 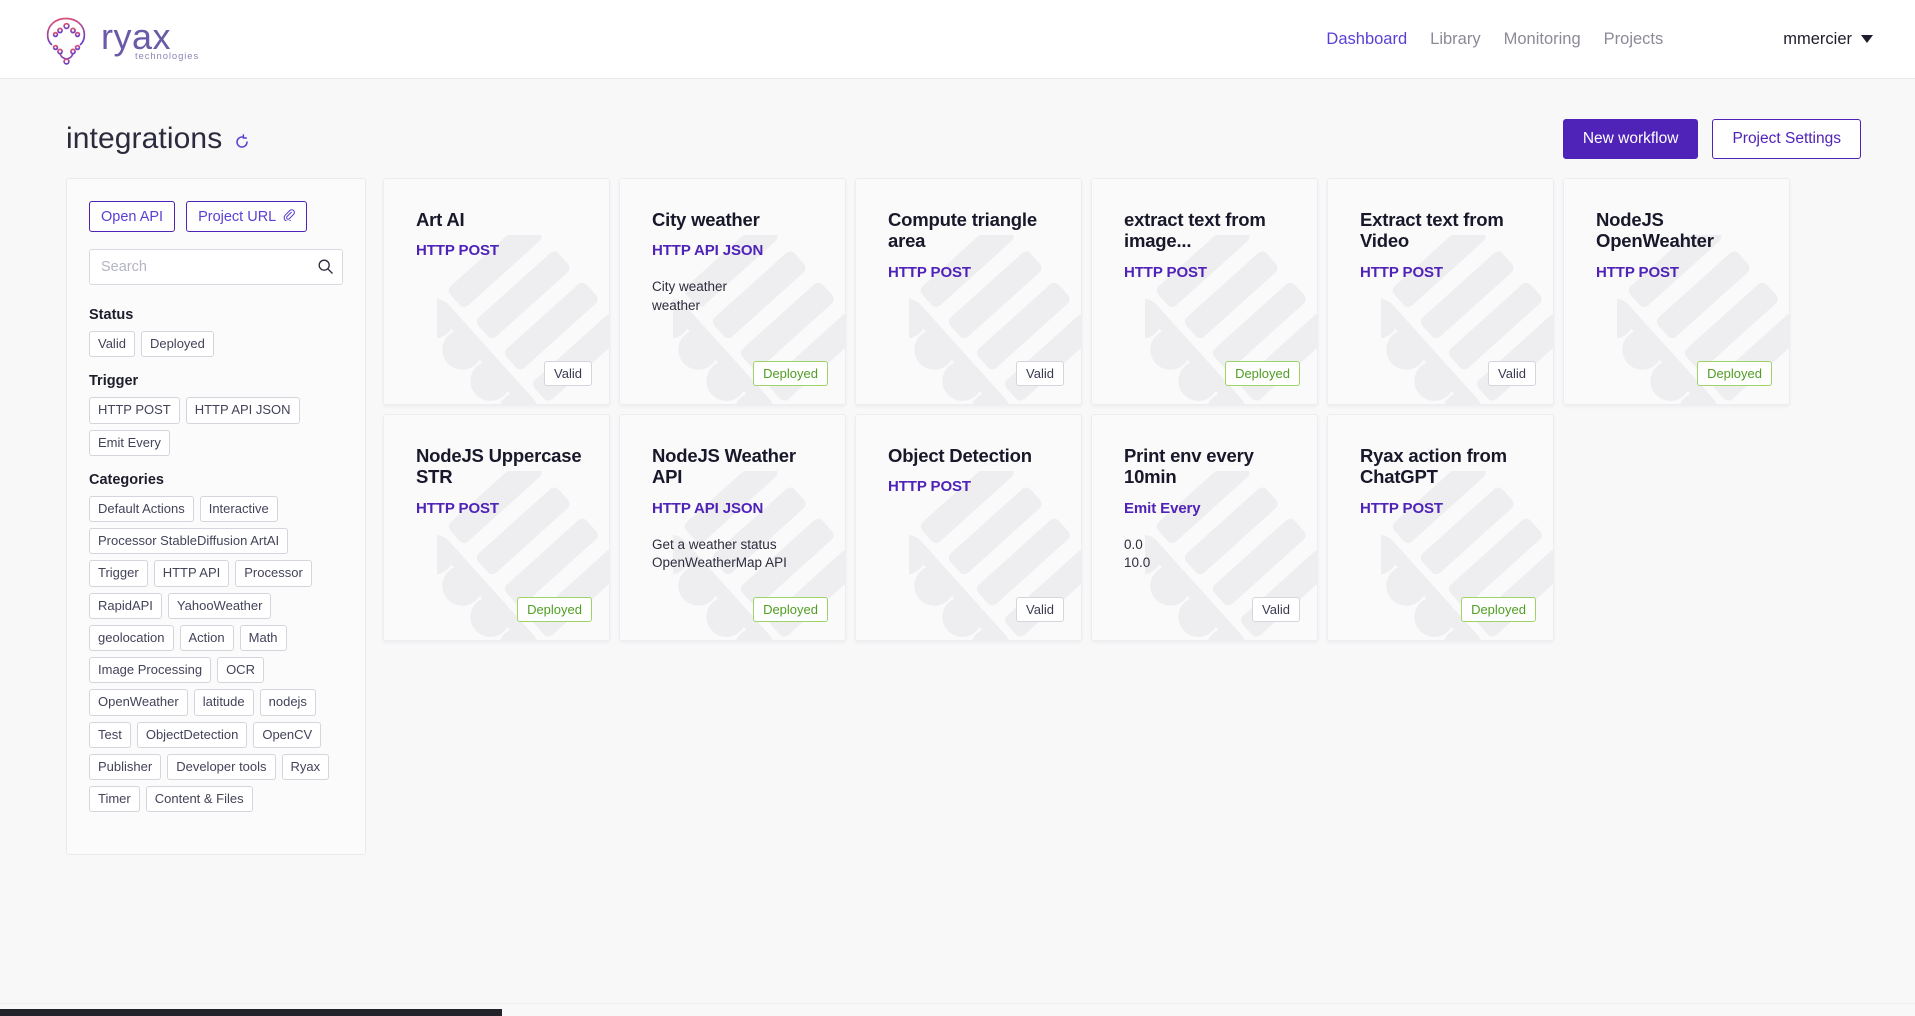 I want to click on open-api-button: Open API, so click(x=132, y=216).